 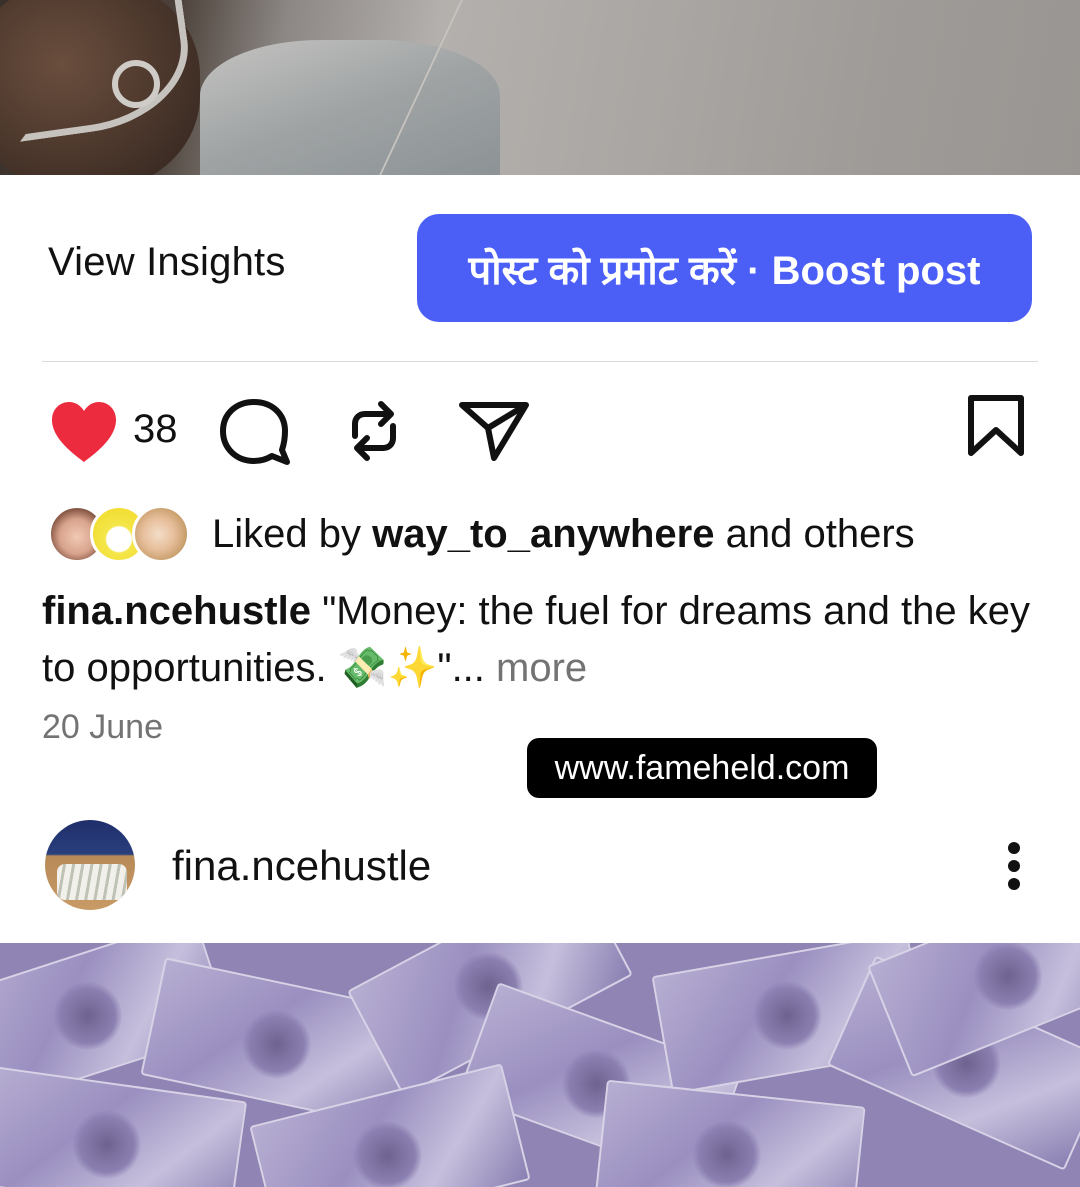 I want to click on post-username: fina.ncehustle, so click(x=301, y=866).